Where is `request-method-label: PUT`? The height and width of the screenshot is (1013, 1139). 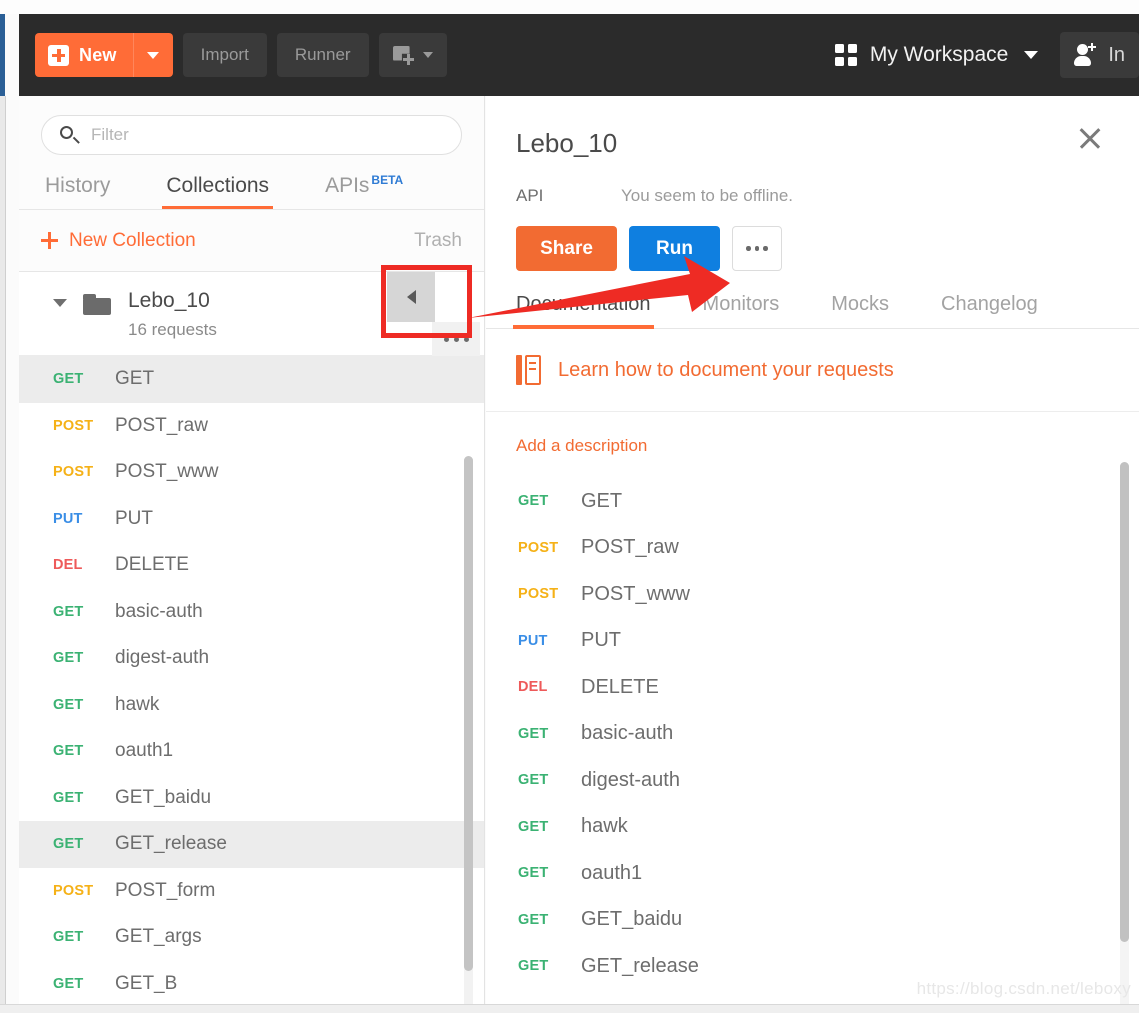 request-method-label: PUT is located at coordinates (533, 640).